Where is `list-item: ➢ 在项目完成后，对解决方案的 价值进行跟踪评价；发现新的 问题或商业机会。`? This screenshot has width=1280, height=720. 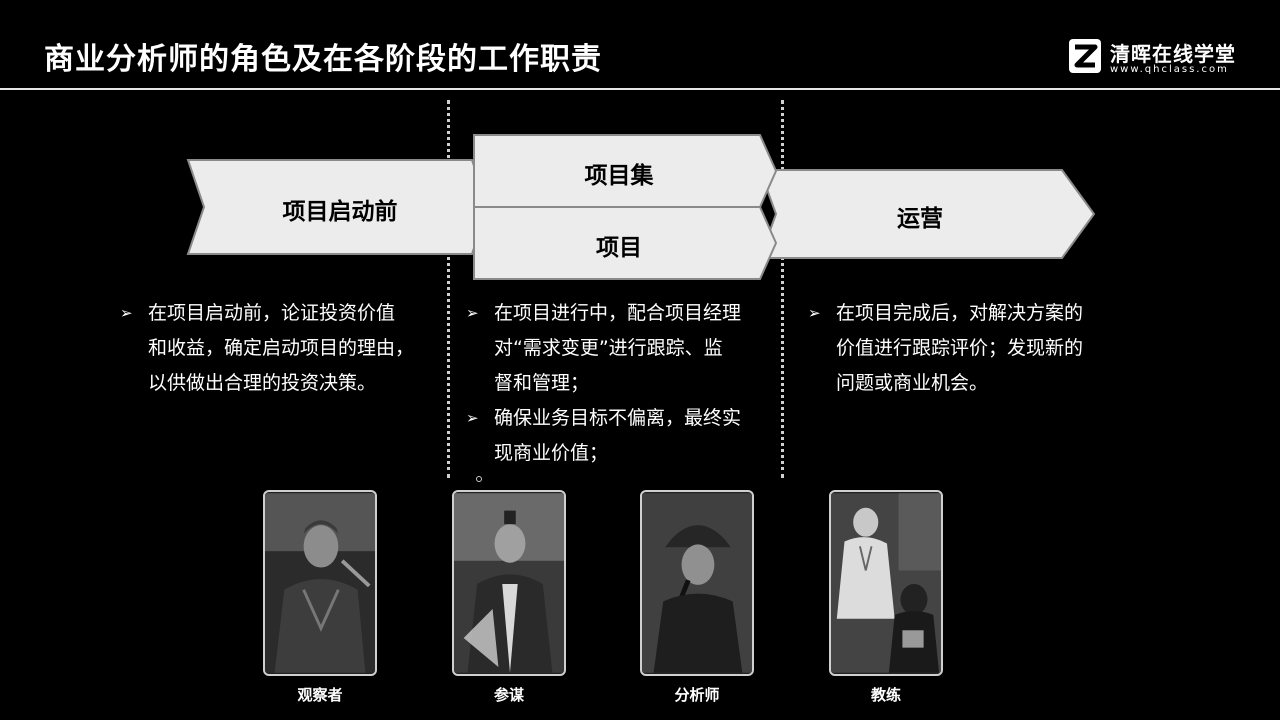 list-item: ➢ 在项目完成后，对解决方案的 价值进行跟踪评价；发现新的 问题或商业机会。 is located at coordinates (973, 348).